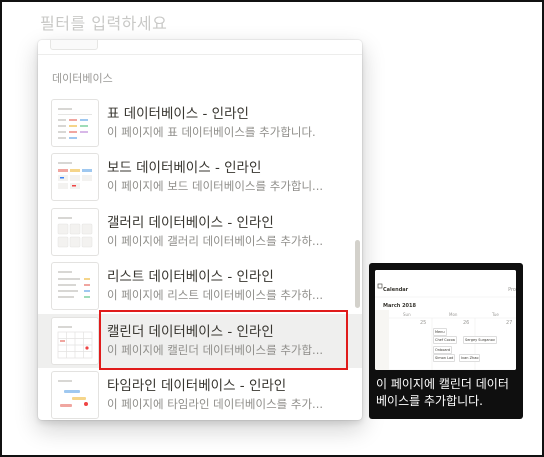 The image size is (544, 457). I want to click on preview-day-number: 26, so click(466, 323).